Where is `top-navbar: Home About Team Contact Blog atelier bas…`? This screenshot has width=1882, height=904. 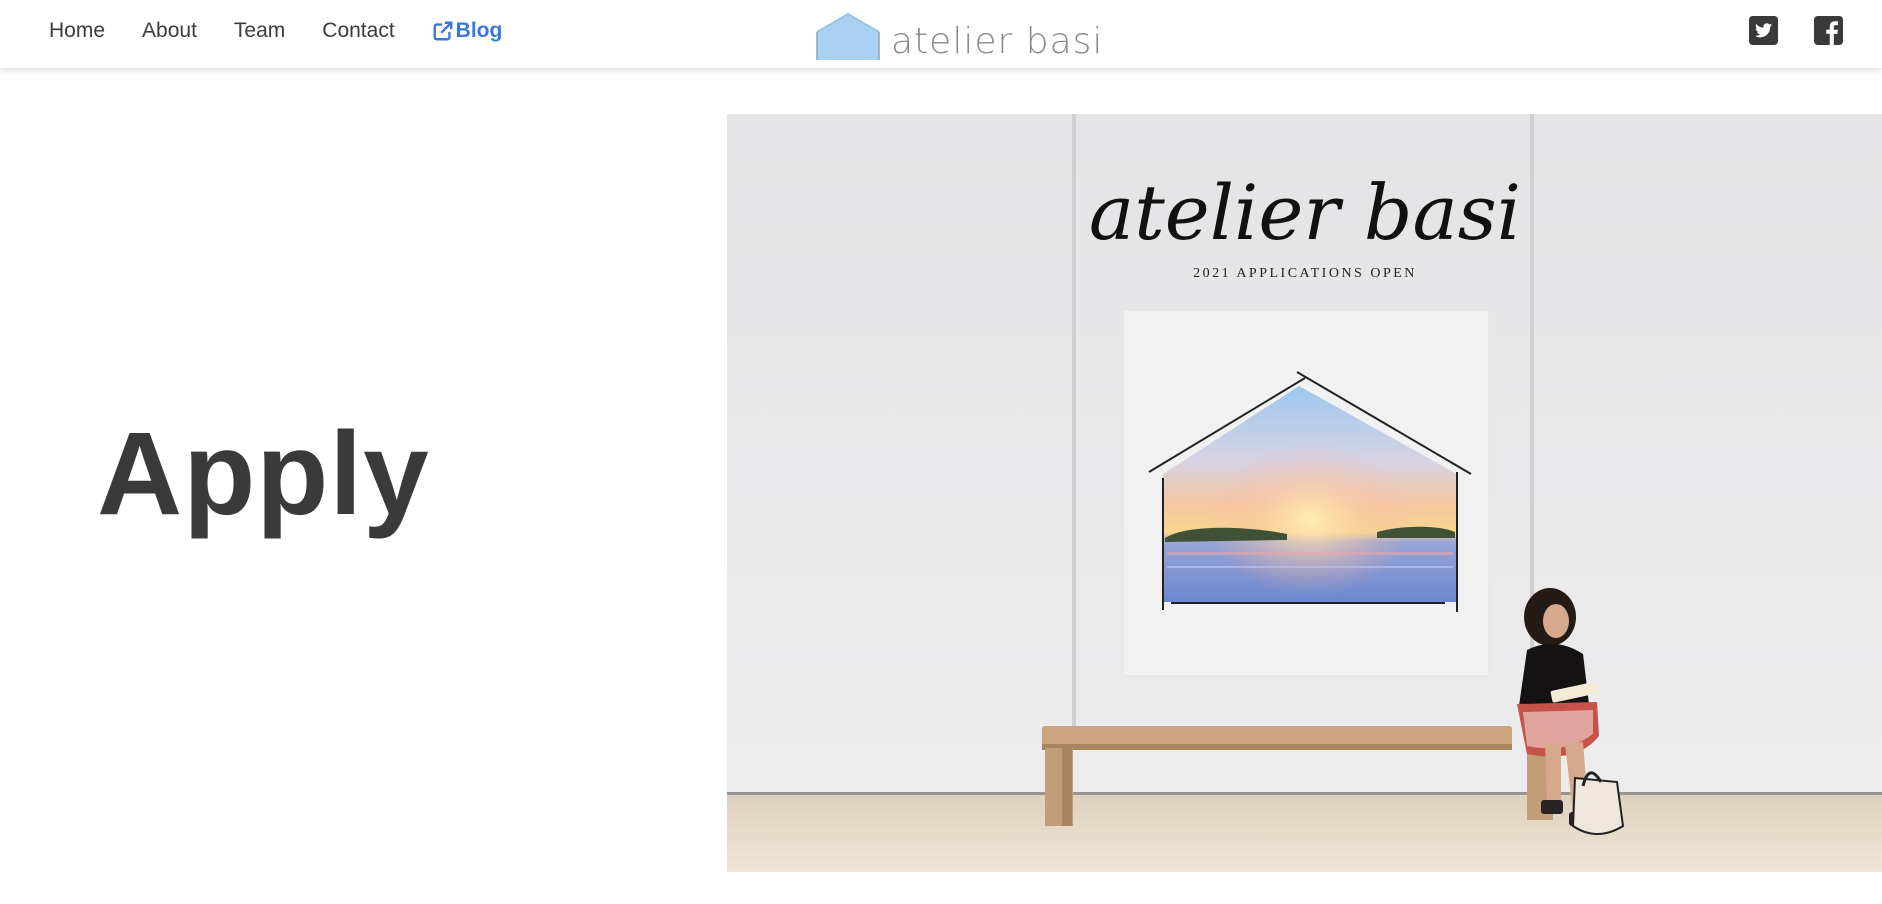 top-navbar: Home About Team Contact Blog atelier bas… is located at coordinates (941, 34).